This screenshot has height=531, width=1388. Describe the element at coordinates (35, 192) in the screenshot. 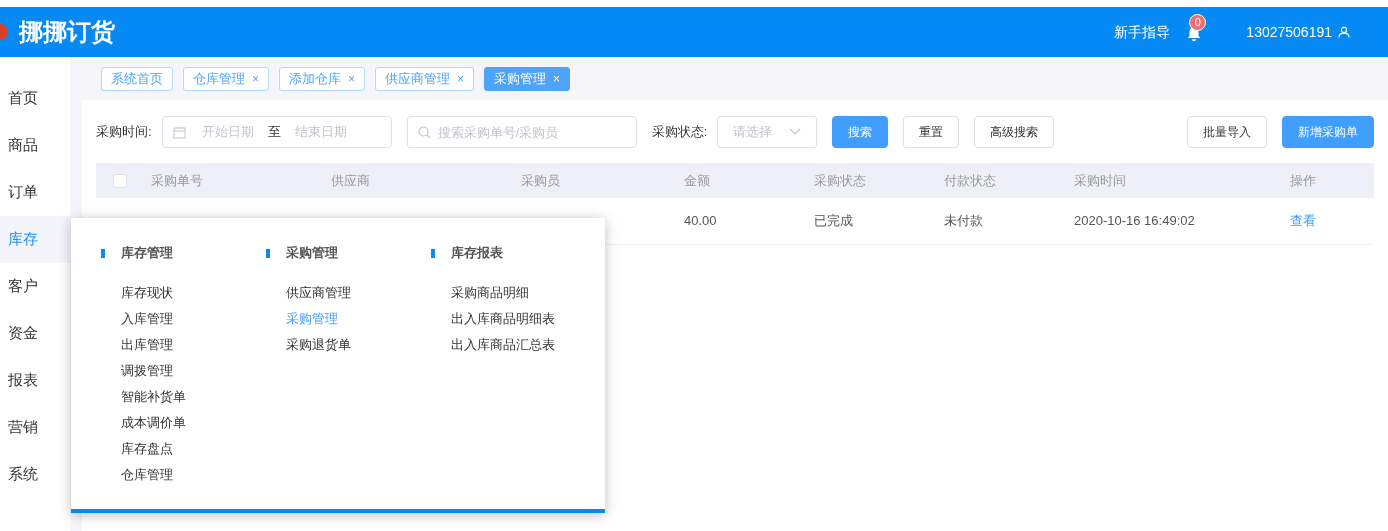

I see `sidebar-item: 订单` at that location.